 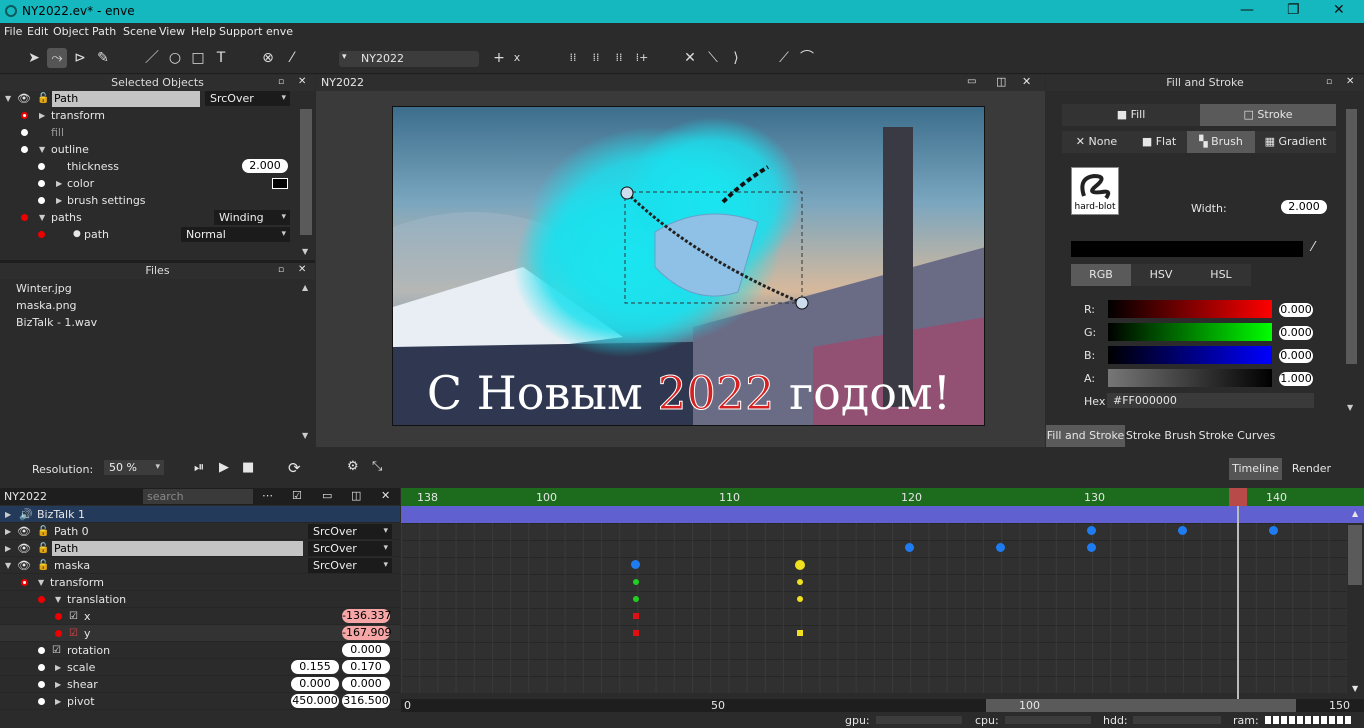 I want to click on menu-file: File, so click(x=13, y=31).